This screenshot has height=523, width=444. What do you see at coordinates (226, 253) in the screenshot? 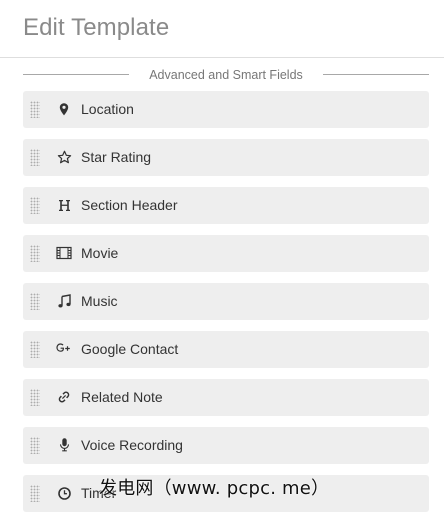
I see `field-movie: Movie` at bounding box center [226, 253].